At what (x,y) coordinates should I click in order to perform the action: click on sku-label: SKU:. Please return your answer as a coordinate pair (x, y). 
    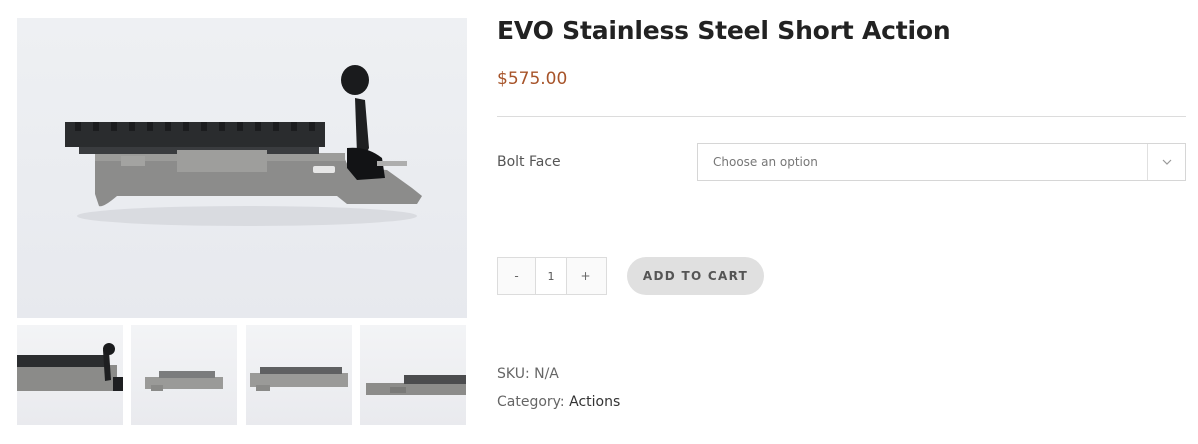
    Looking at the image, I should click on (513, 374).